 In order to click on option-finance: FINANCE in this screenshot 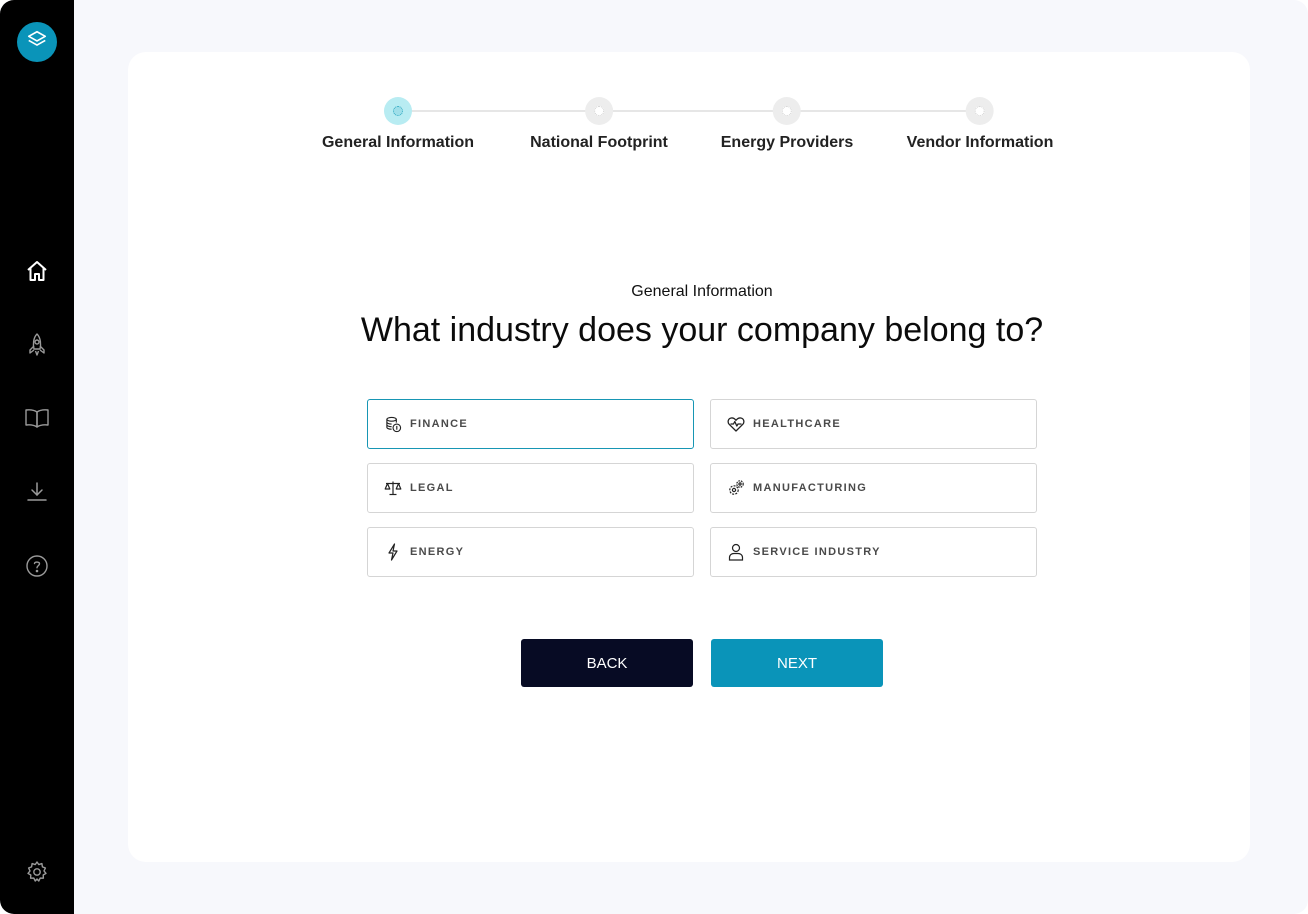, I will do `click(530, 424)`.